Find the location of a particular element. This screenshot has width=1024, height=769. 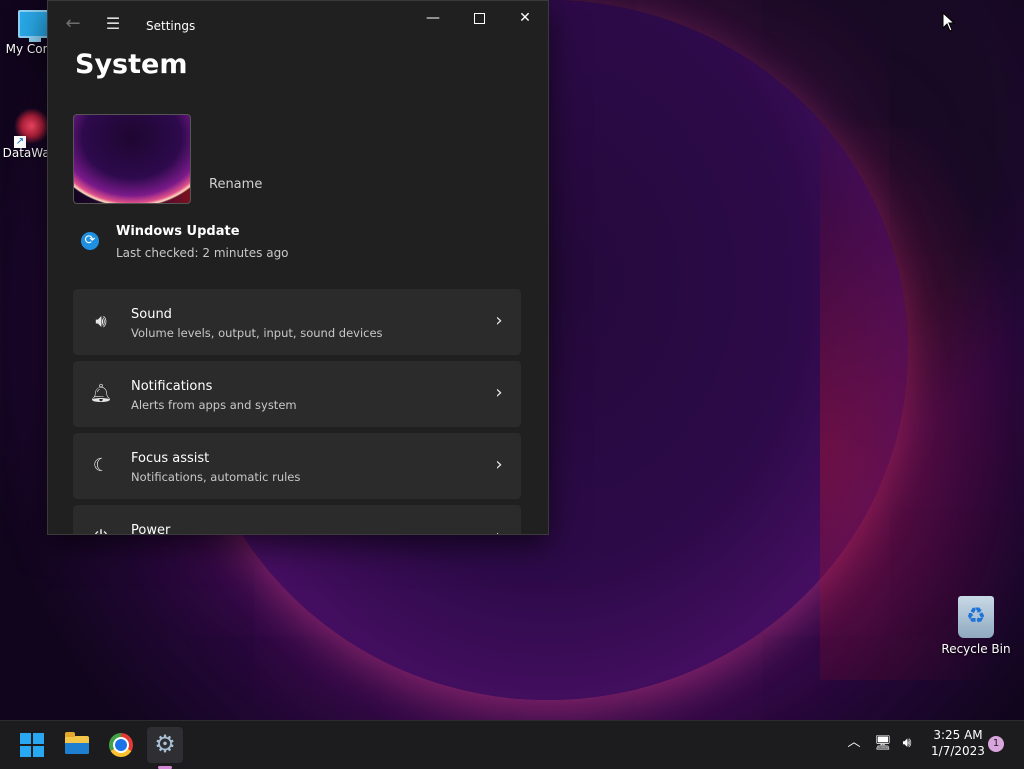

taskbar-chrome is located at coordinates (121, 745).